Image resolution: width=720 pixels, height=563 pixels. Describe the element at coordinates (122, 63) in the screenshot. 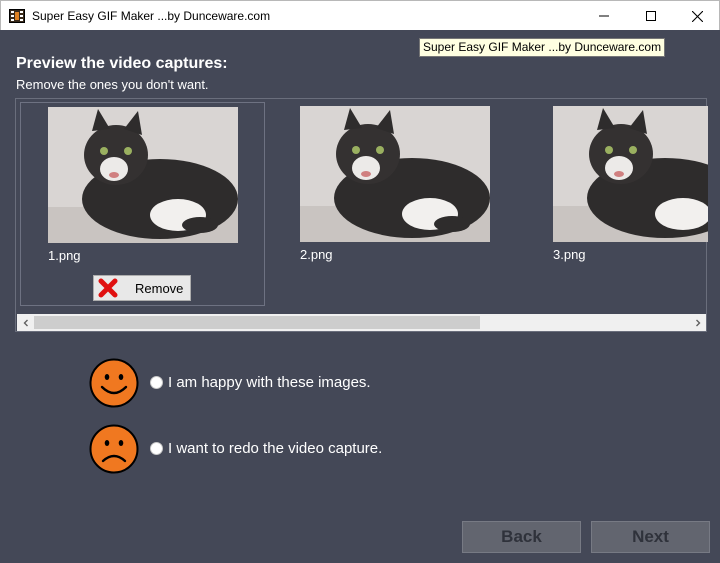

I see `page-title: Preview the video captures:` at that location.